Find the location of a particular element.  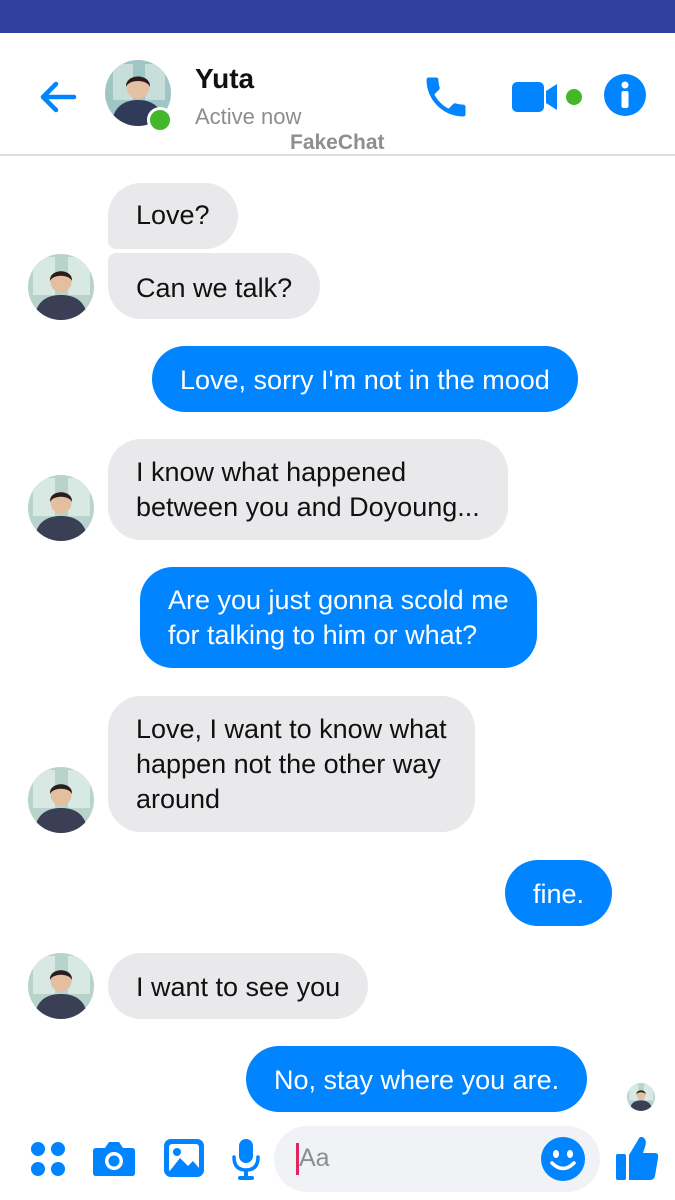

microphone-icon is located at coordinates (246, 1159).